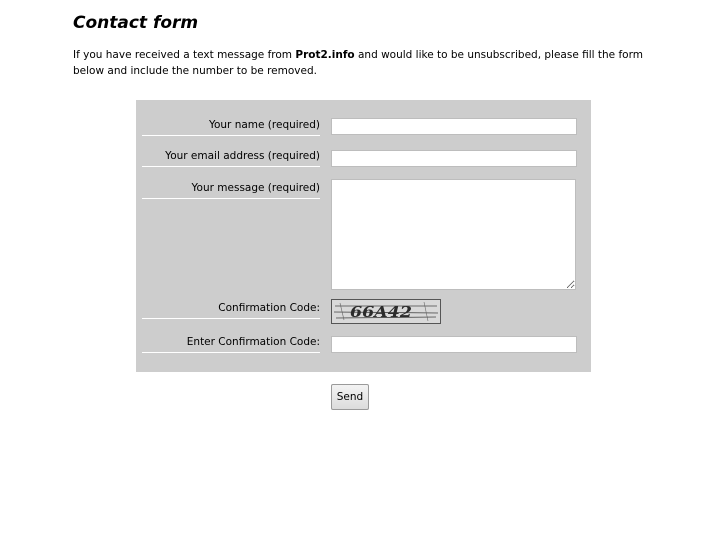  I want to click on intro-brand: Prot2.info, so click(325, 55).